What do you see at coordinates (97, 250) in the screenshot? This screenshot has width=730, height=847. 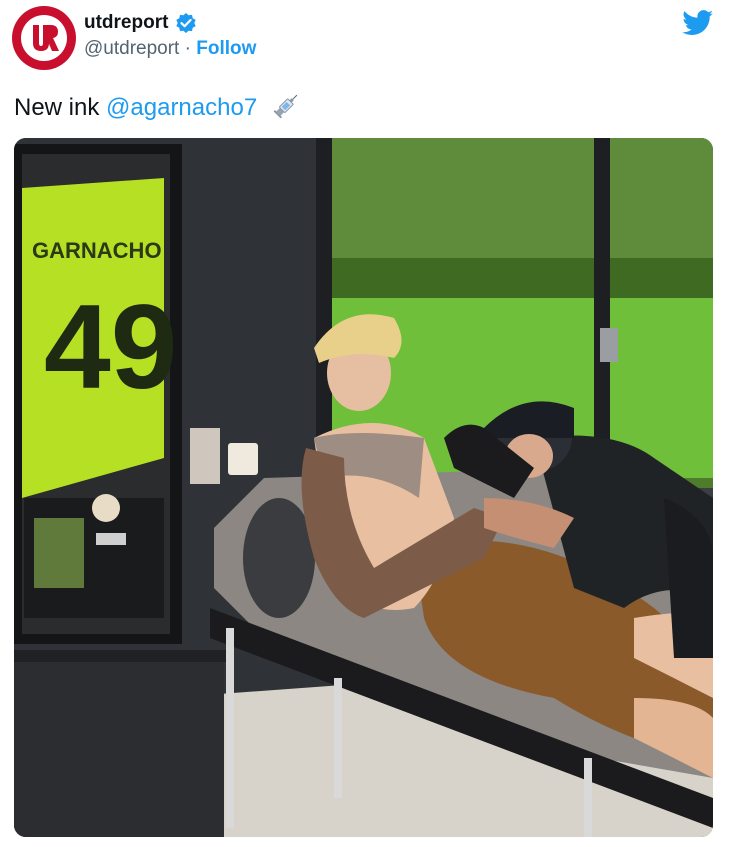 I see `jersey-name: GARNACHO` at bounding box center [97, 250].